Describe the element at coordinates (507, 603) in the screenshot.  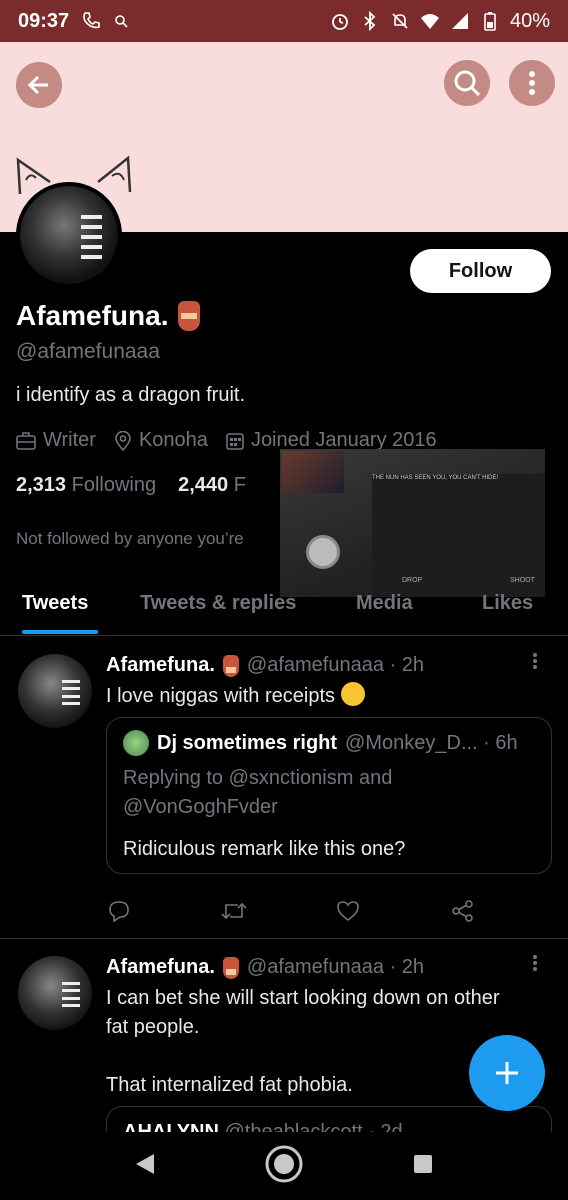
I see `tab-likes: Likes` at that location.